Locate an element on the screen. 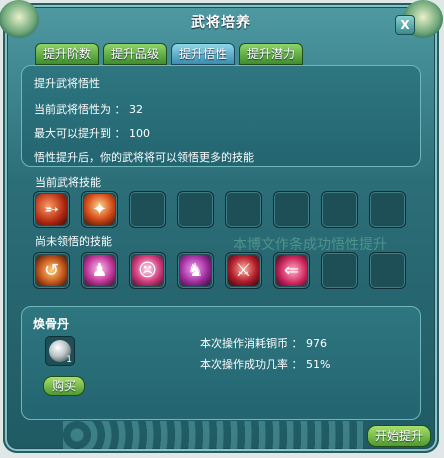 Image resolution: width=444 pixels, height=458 pixels. skill-slot: ♟ is located at coordinates (99, 270).